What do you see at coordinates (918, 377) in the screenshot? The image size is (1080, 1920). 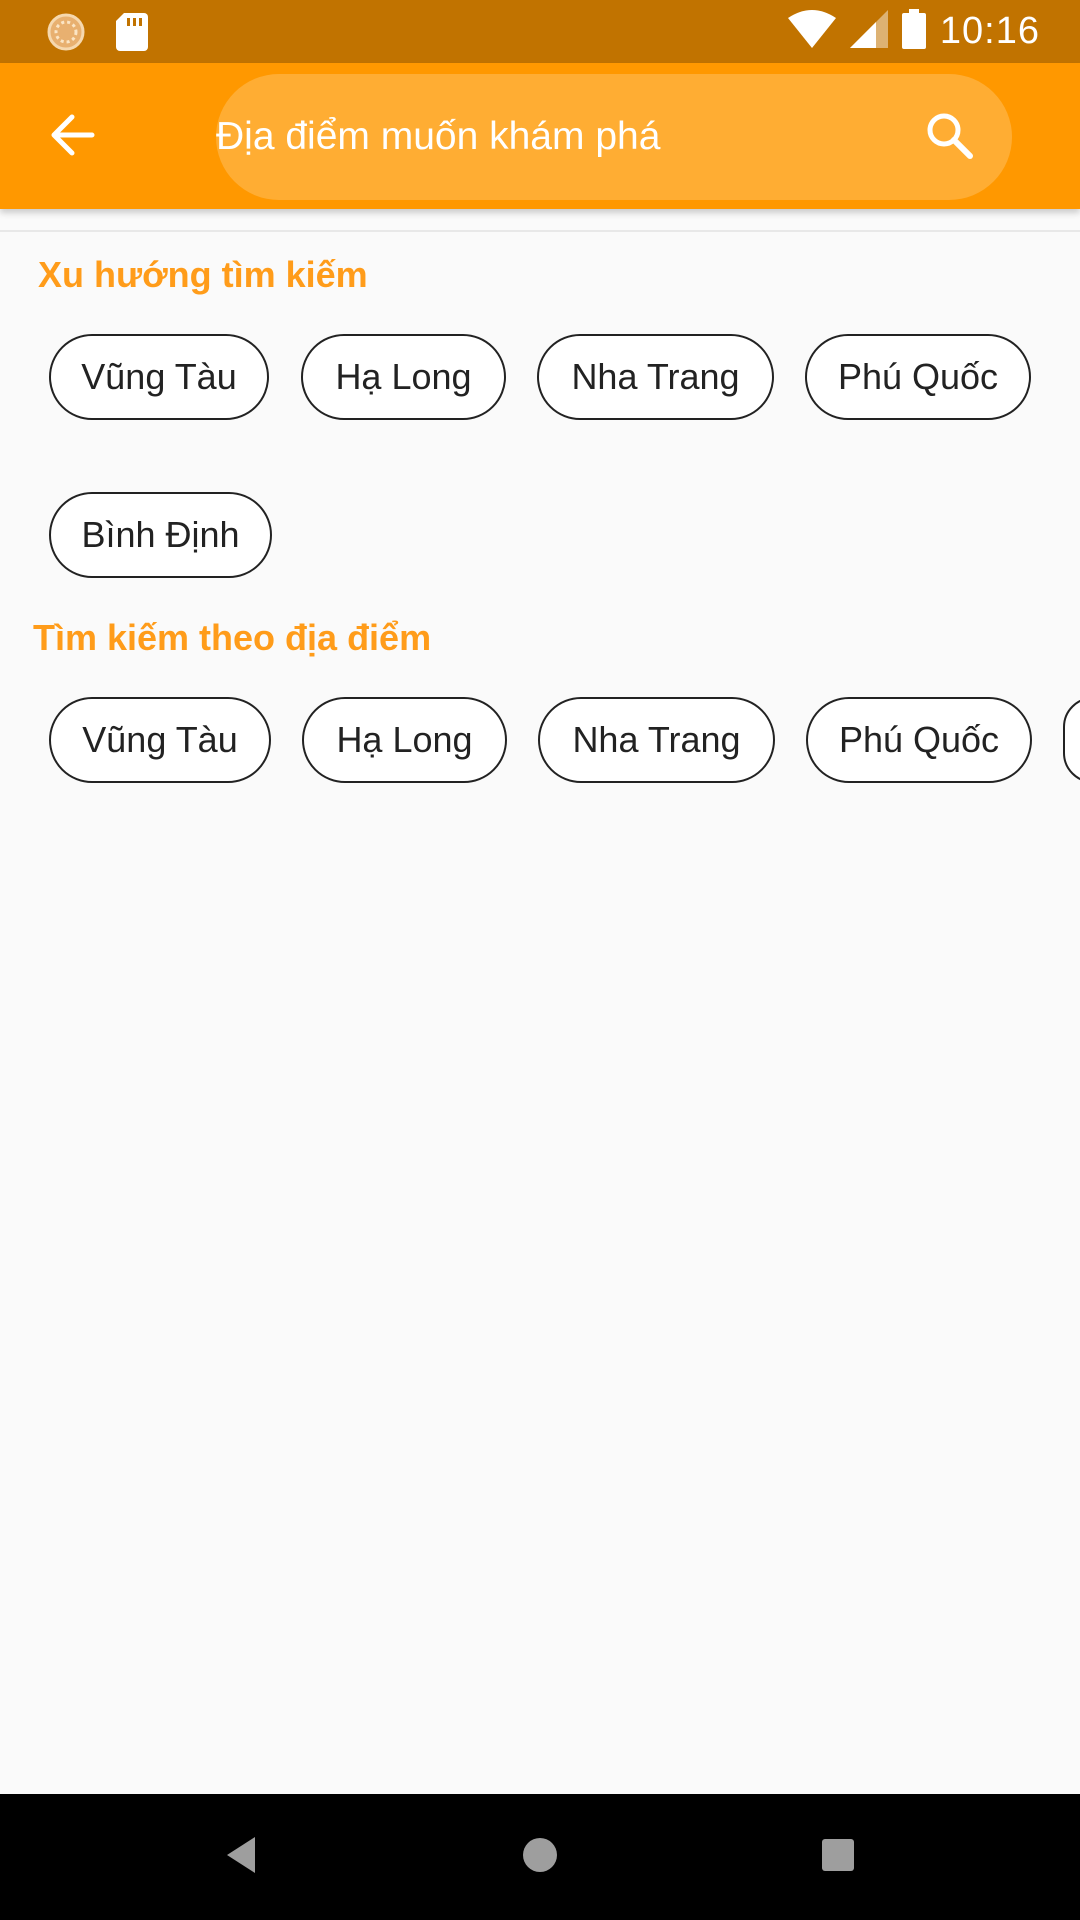 I see `trending-chip: Phú Quốc` at bounding box center [918, 377].